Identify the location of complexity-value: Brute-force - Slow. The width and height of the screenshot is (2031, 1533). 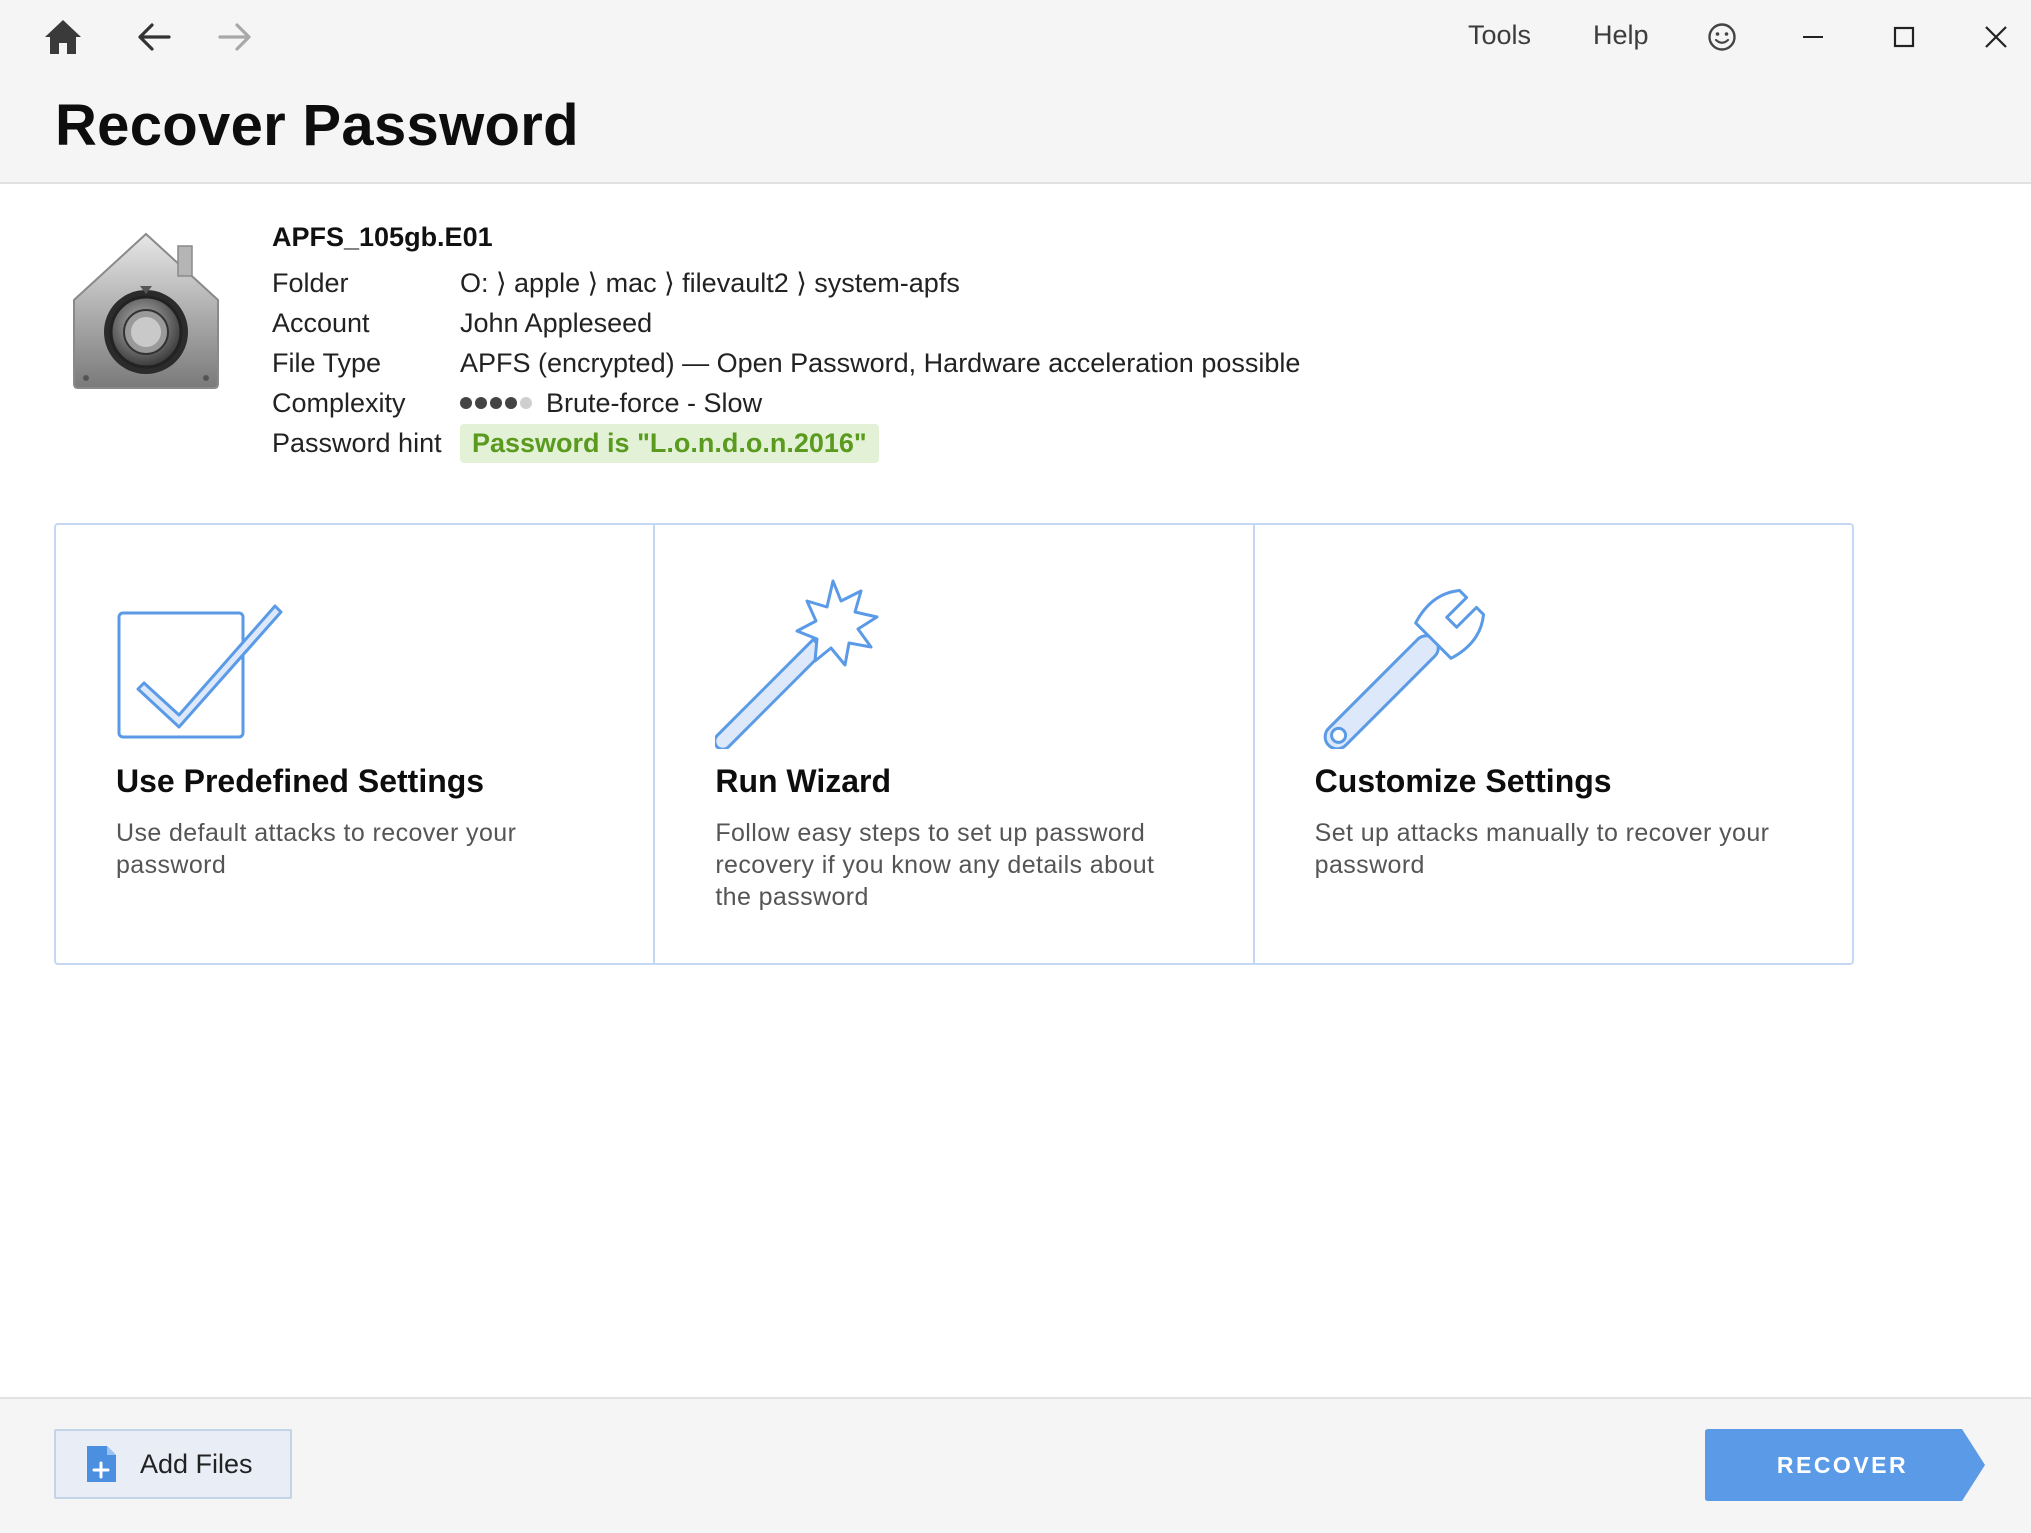
(611, 403).